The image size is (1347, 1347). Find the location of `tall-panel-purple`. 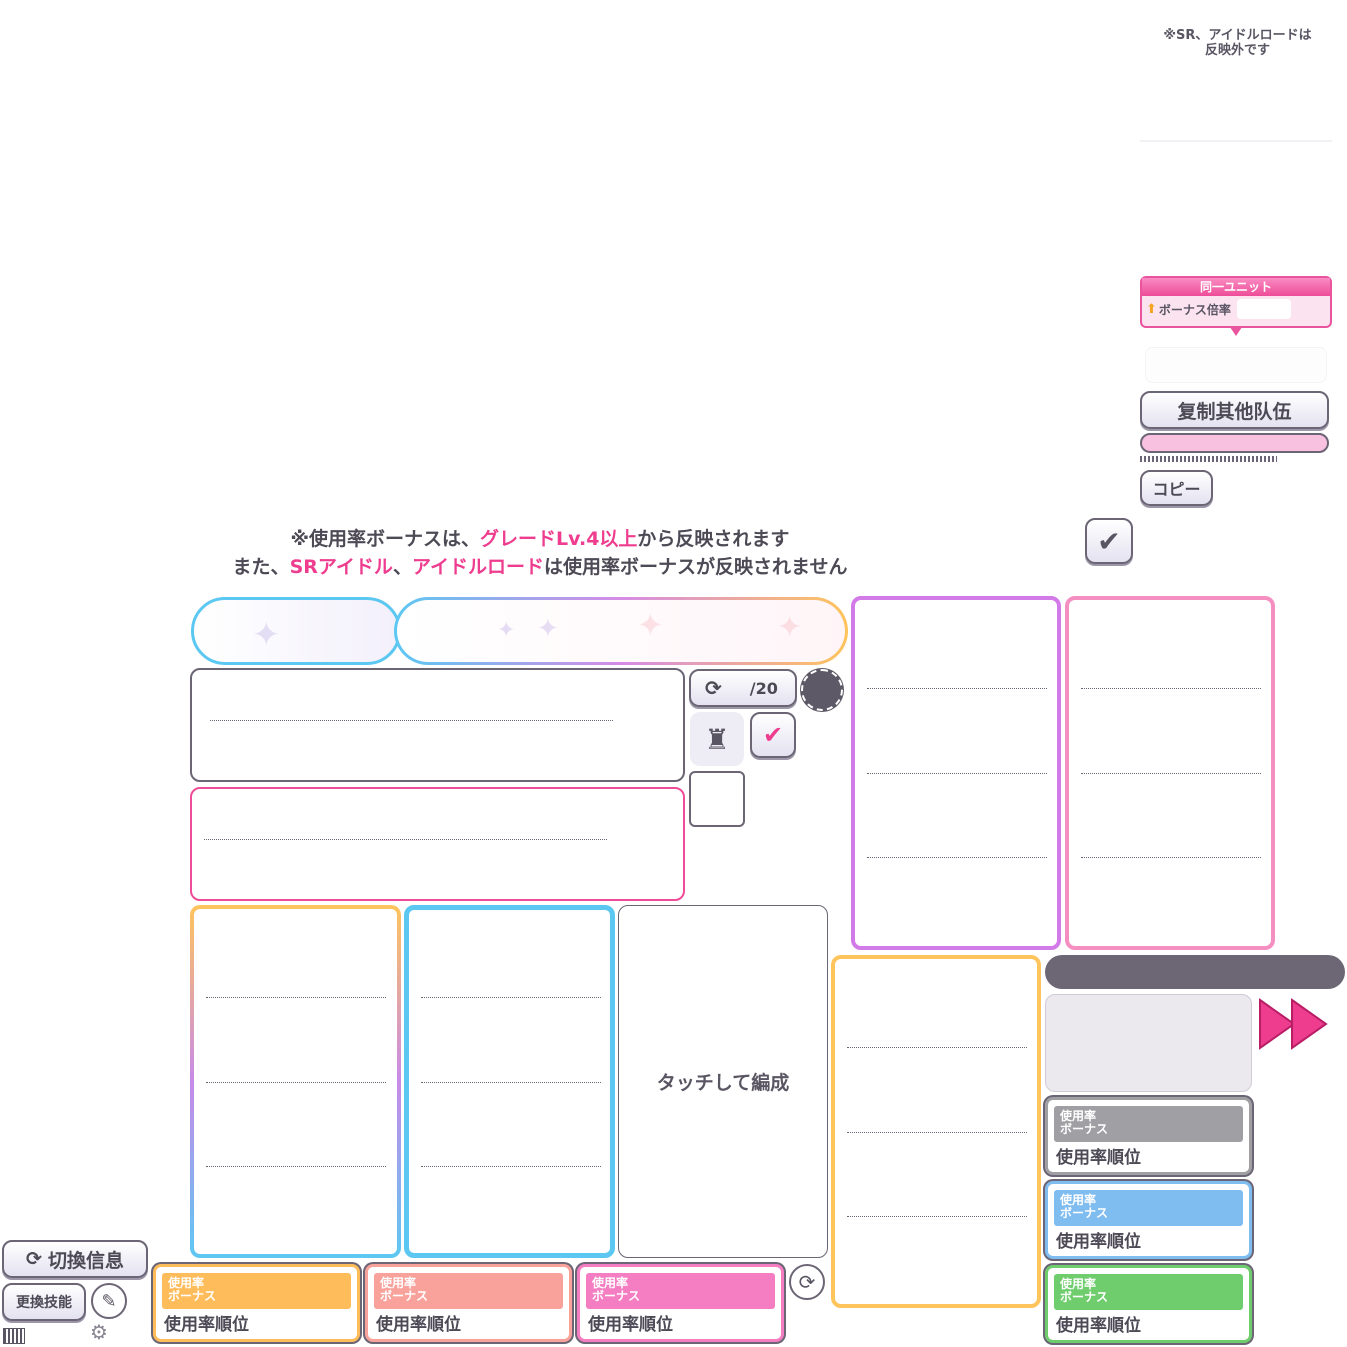

tall-panel-purple is located at coordinates (956, 773).